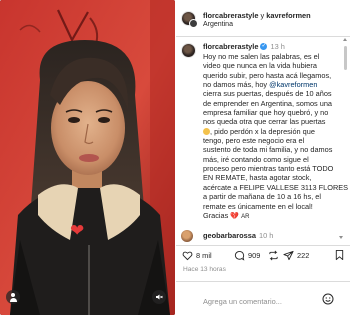  Describe the element at coordinates (277, 46) in the screenshot. I see `caption-time: 13 h` at that location.